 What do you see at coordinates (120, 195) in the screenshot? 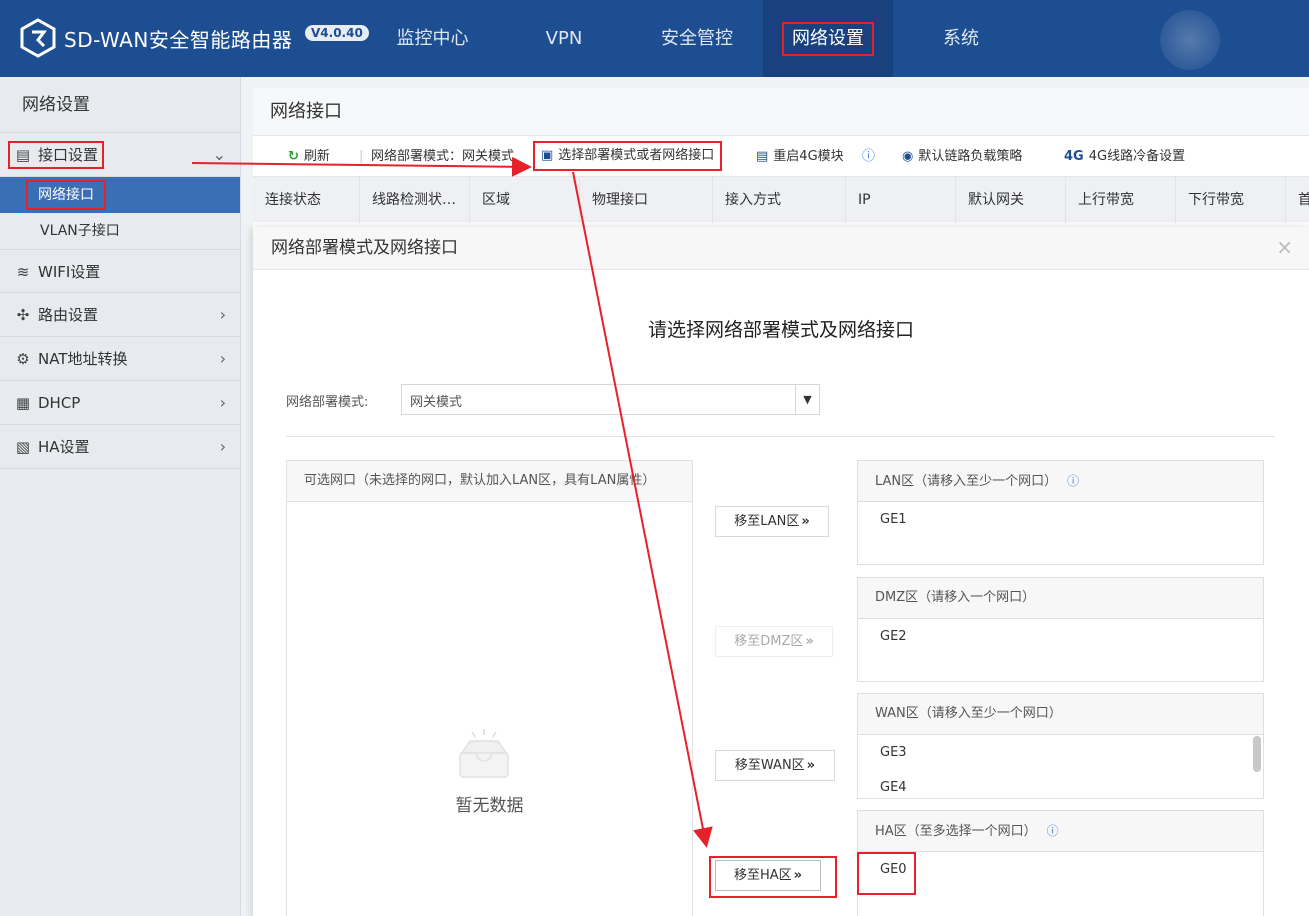
I see `sidebar-subitem-network-interface: 网络接口` at bounding box center [120, 195].